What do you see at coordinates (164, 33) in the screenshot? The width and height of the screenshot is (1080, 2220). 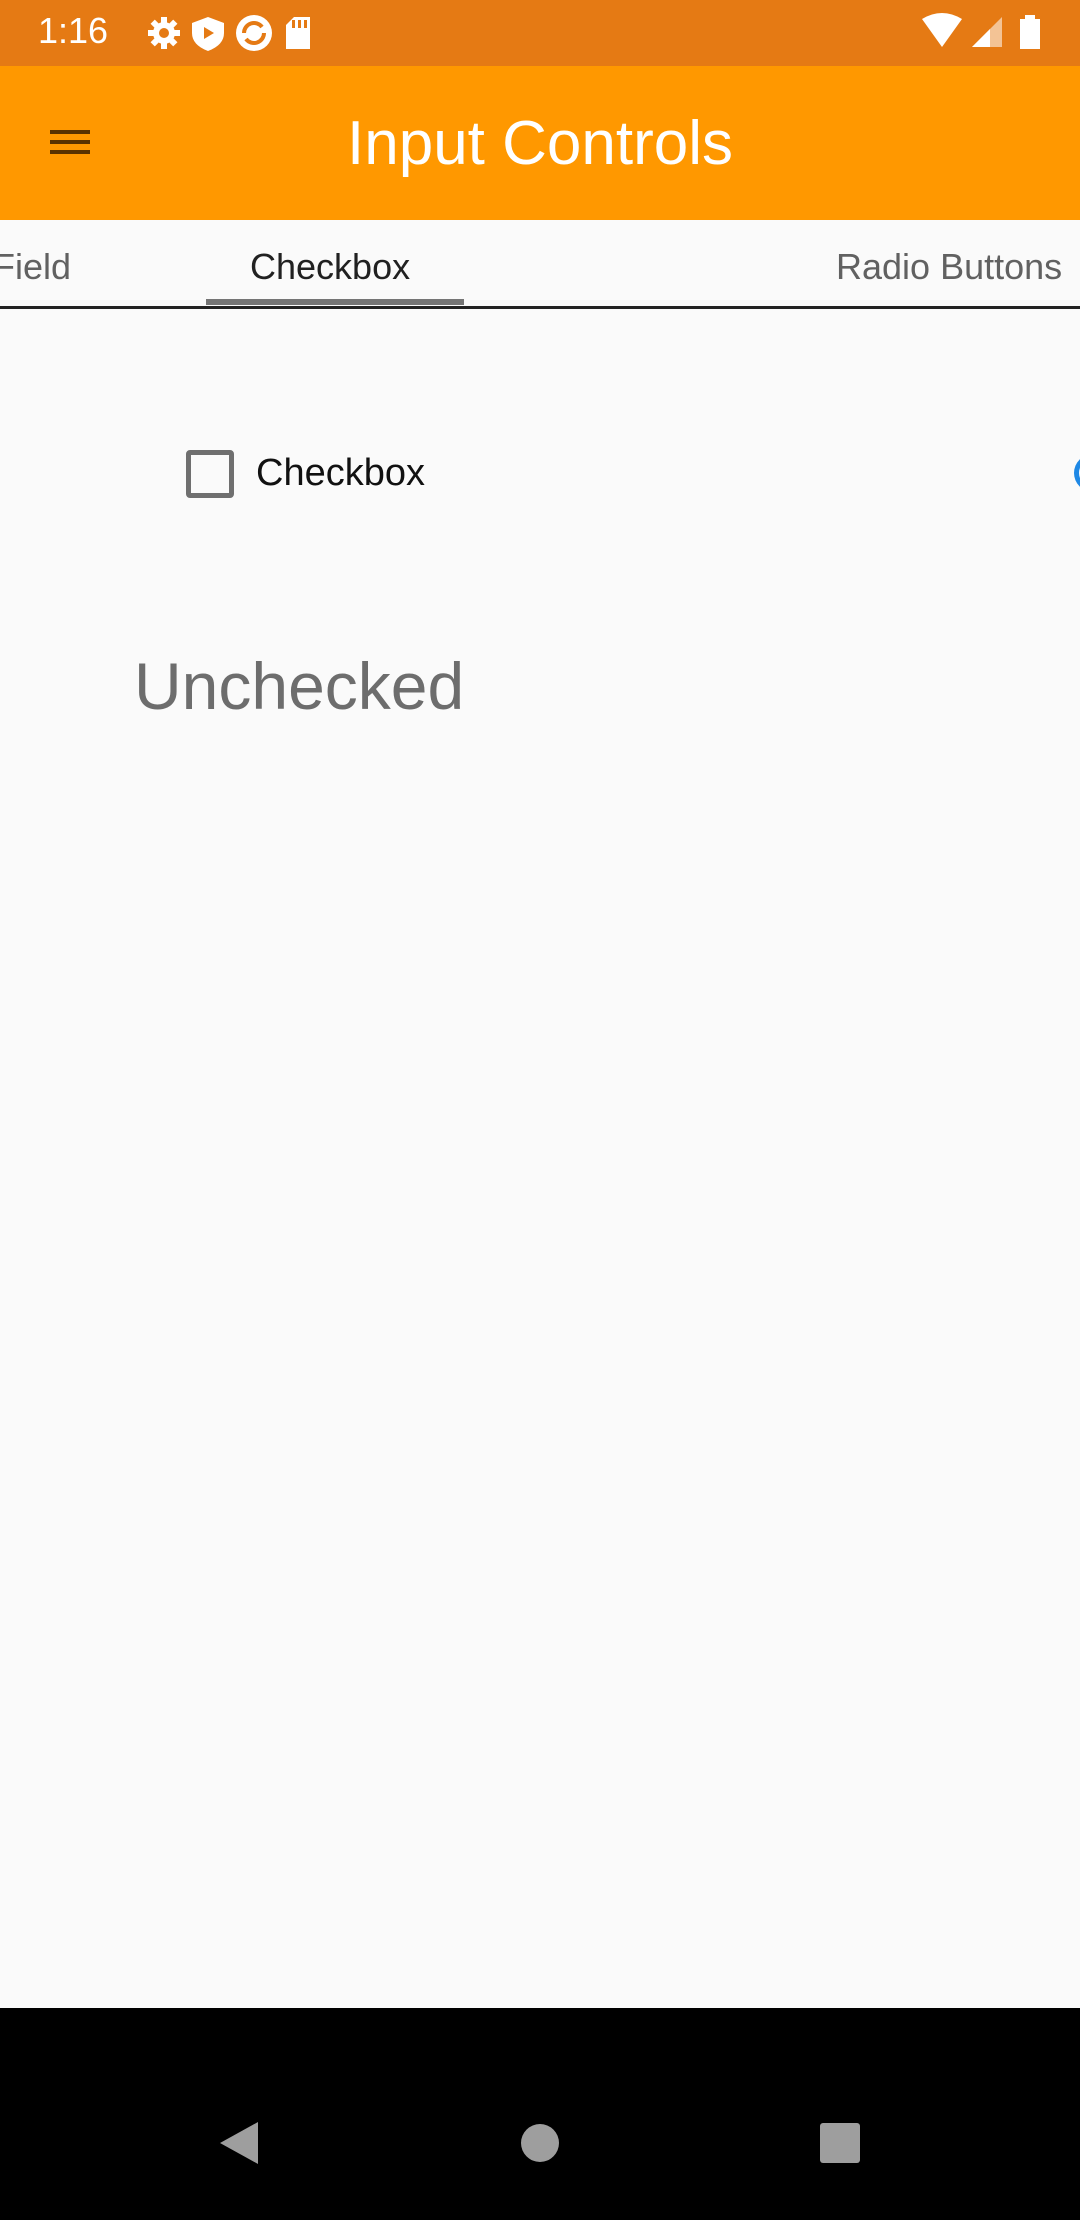 I see `settings-icon` at bounding box center [164, 33].